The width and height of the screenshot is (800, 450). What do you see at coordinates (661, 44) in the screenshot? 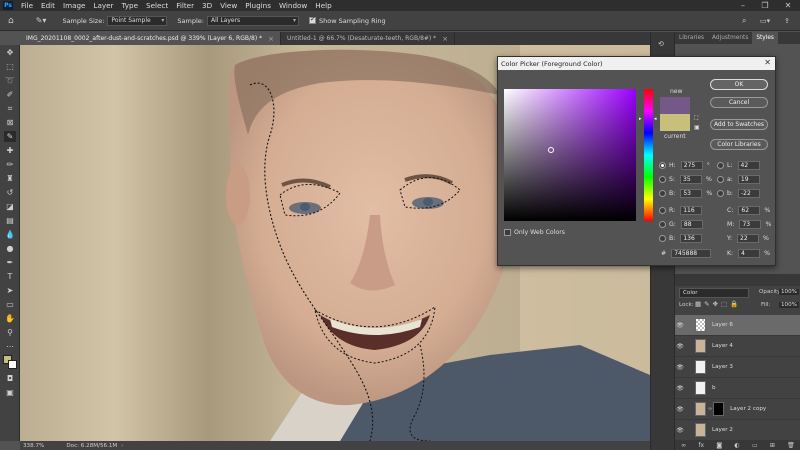
I see `history-panel-icon: ⟲` at bounding box center [661, 44].